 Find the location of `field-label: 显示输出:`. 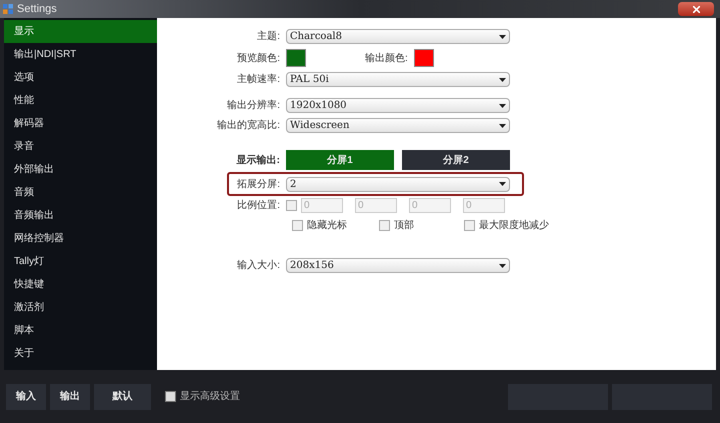

field-label: 显示输出: is located at coordinates (258, 161).